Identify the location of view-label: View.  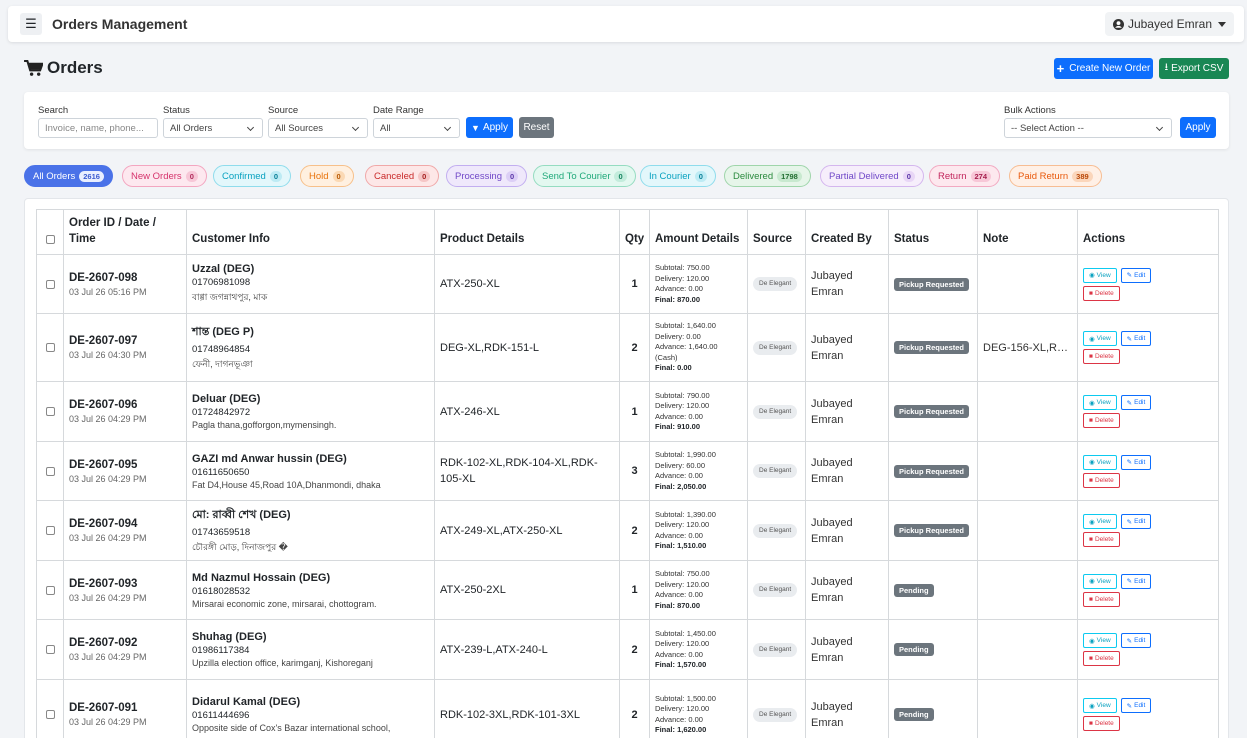
(1103, 521).